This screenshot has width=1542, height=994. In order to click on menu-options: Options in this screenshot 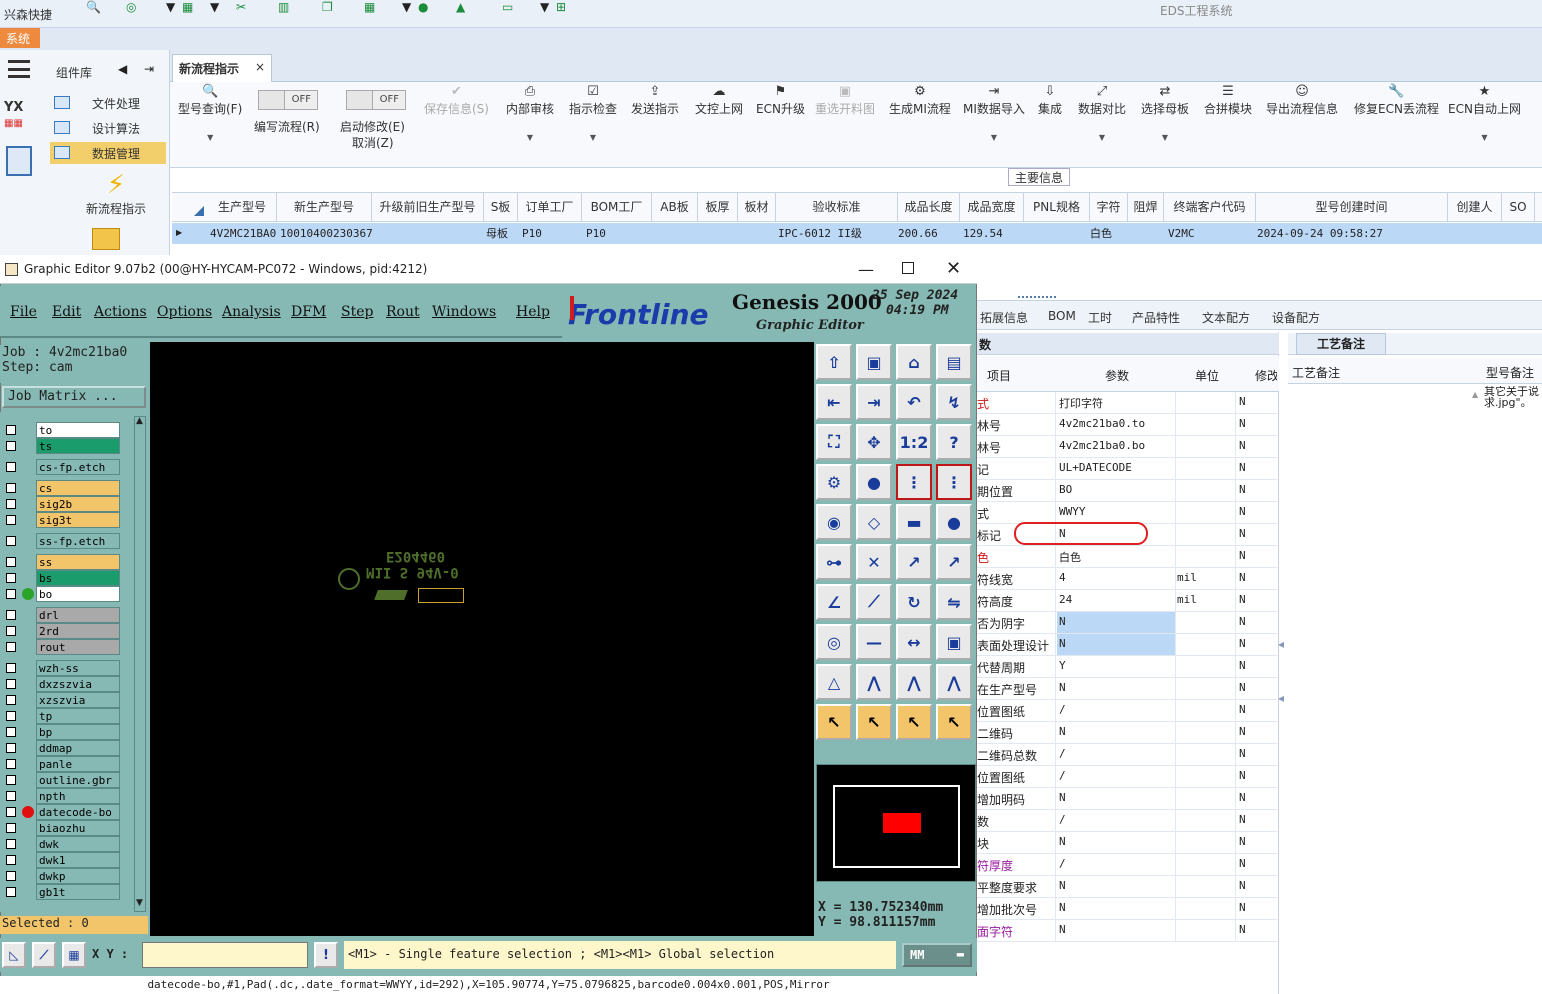, I will do `click(184, 312)`.